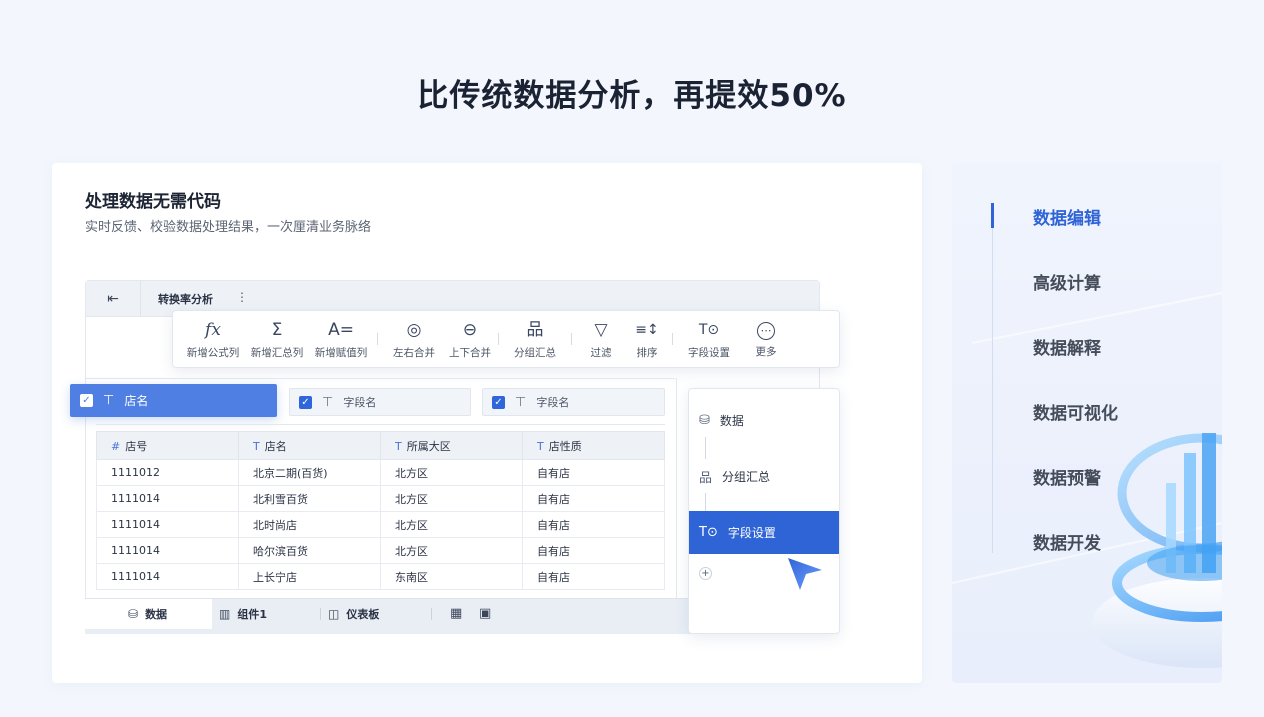 This screenshot has width=1264, height=717. Describe the element at coordinates (470, 352) in the screenshot. I see `tool-label: 上下合并` at that location.